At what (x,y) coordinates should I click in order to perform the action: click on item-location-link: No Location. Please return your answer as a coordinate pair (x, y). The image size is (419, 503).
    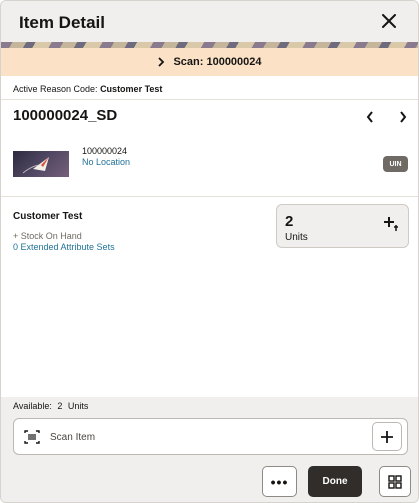
    Looking at the image, I should click on (106, 162).